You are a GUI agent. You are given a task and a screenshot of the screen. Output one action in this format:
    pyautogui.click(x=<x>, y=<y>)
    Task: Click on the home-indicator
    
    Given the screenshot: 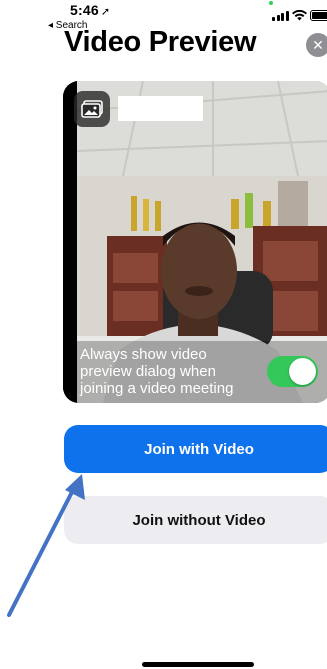 What is the action you would take?
    pyautogui.click(x=198, y=664)
    